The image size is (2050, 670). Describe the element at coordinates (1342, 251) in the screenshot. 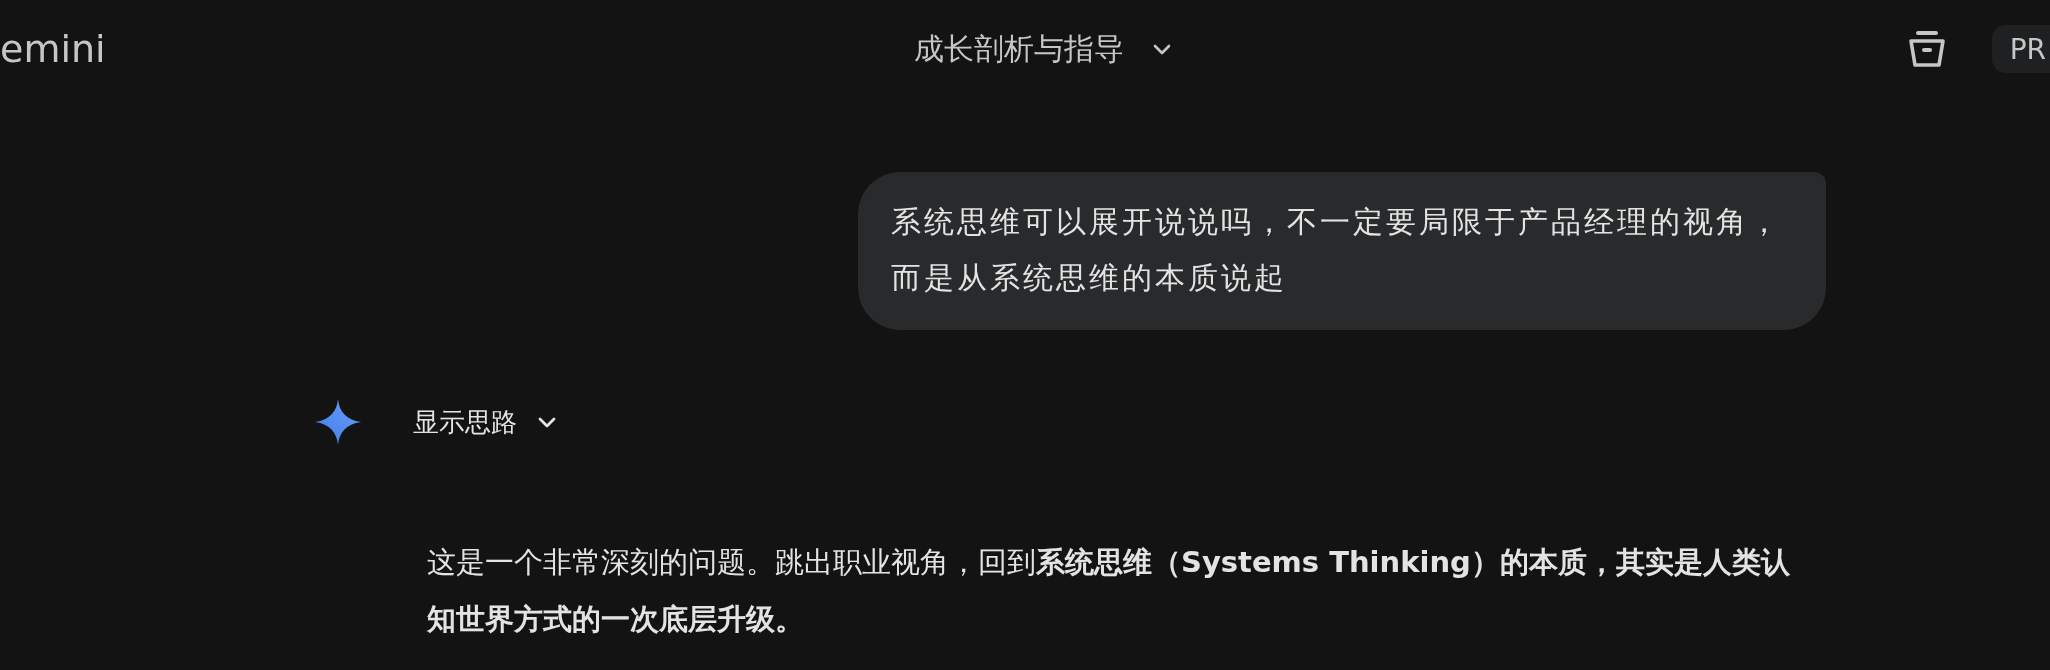

I see `user-message: 系统思维可以展开说说吗，不一定要局限于产品经理的视角，而是从系统思维的本质说起` at that location.